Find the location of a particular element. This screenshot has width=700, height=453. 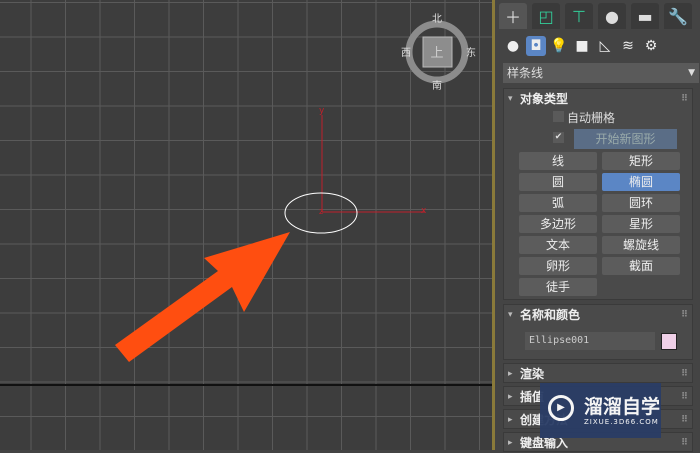

dropdown-value: 样条线 is located at coordinates (525, 73).